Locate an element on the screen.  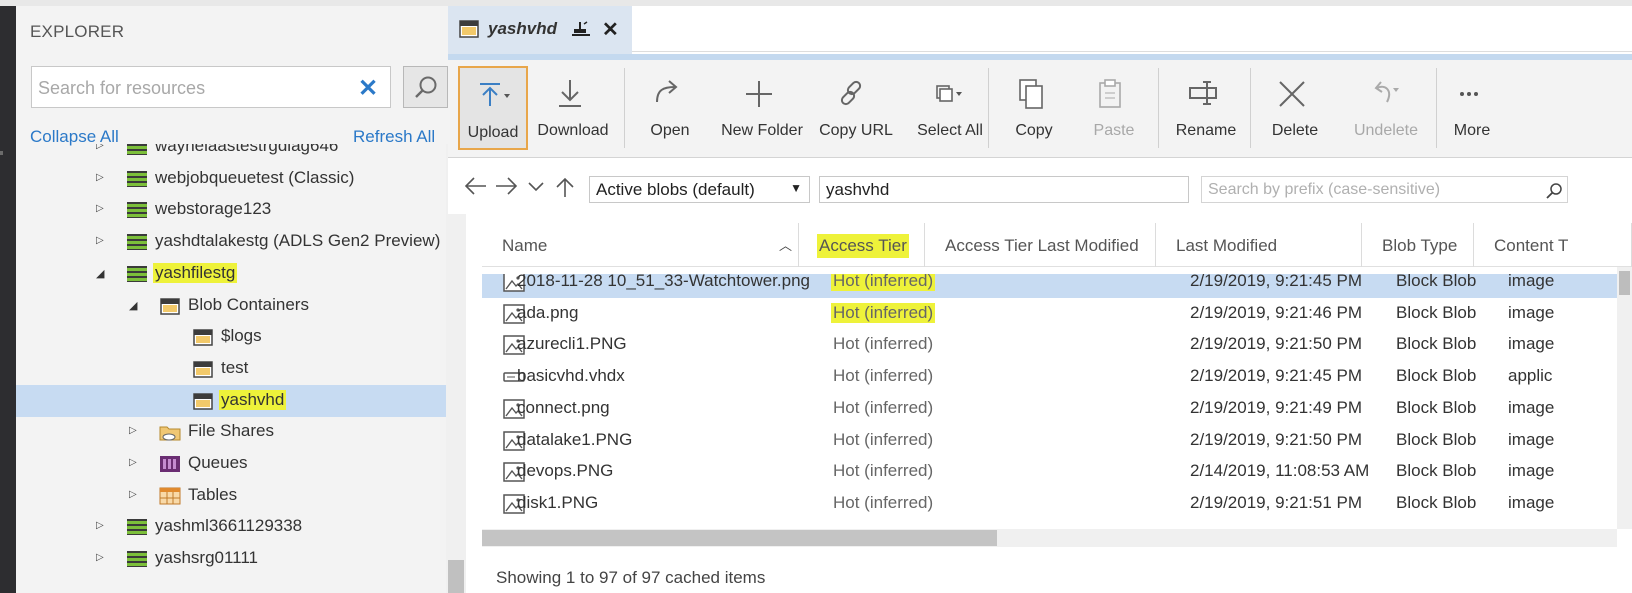
column-header-blob-type: Blob Type is located at coordinates (1418, 245).